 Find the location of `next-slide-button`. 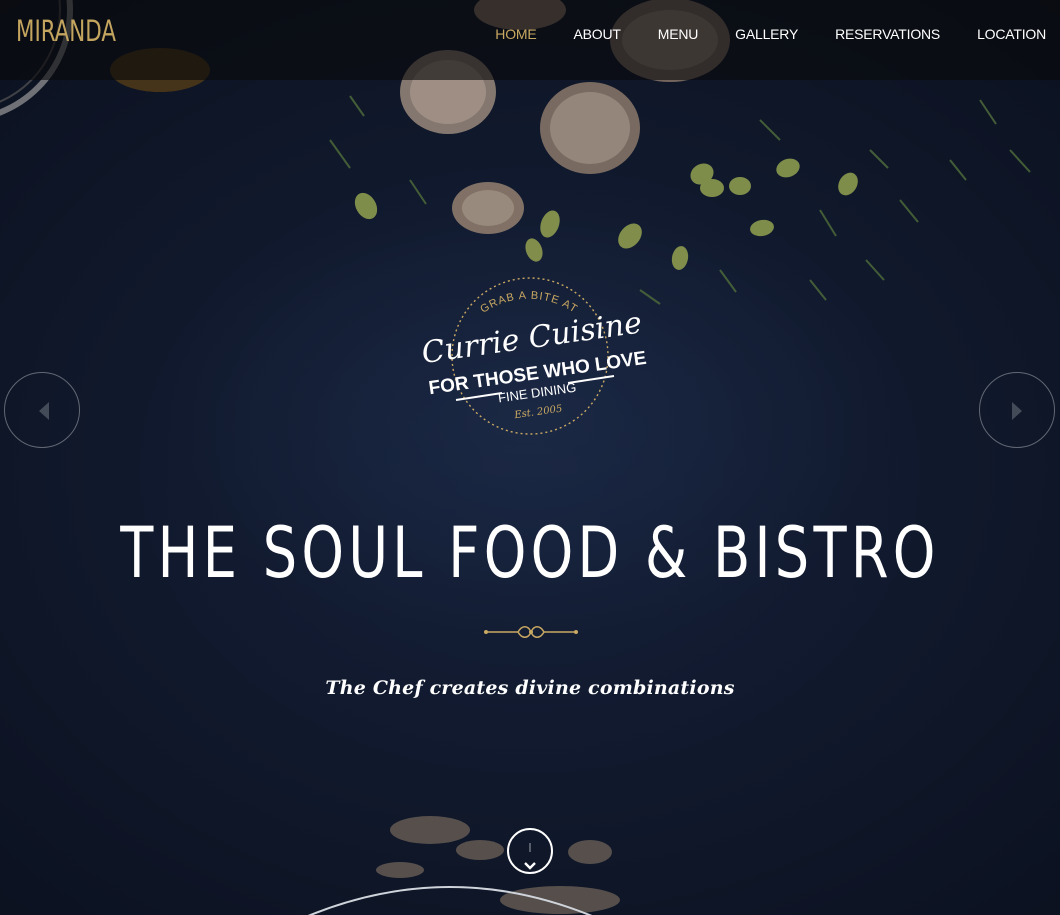

next-slide-button is located at coordinates (1017, 410).